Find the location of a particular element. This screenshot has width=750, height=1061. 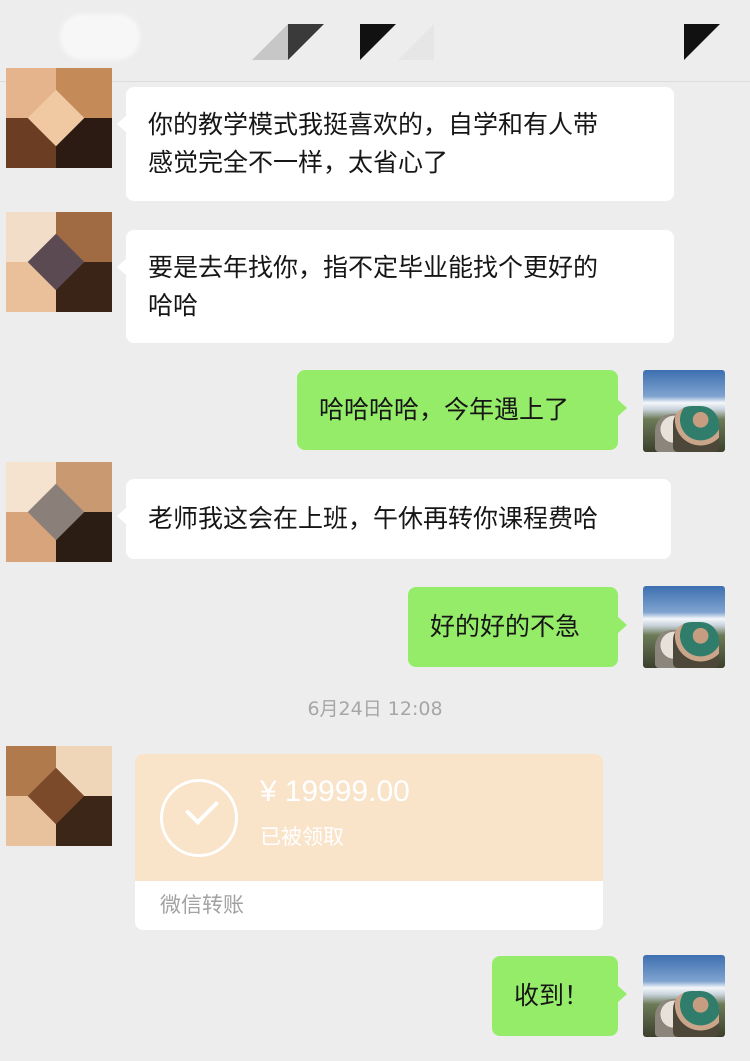

status-bar is located at coordinates (375, 41).